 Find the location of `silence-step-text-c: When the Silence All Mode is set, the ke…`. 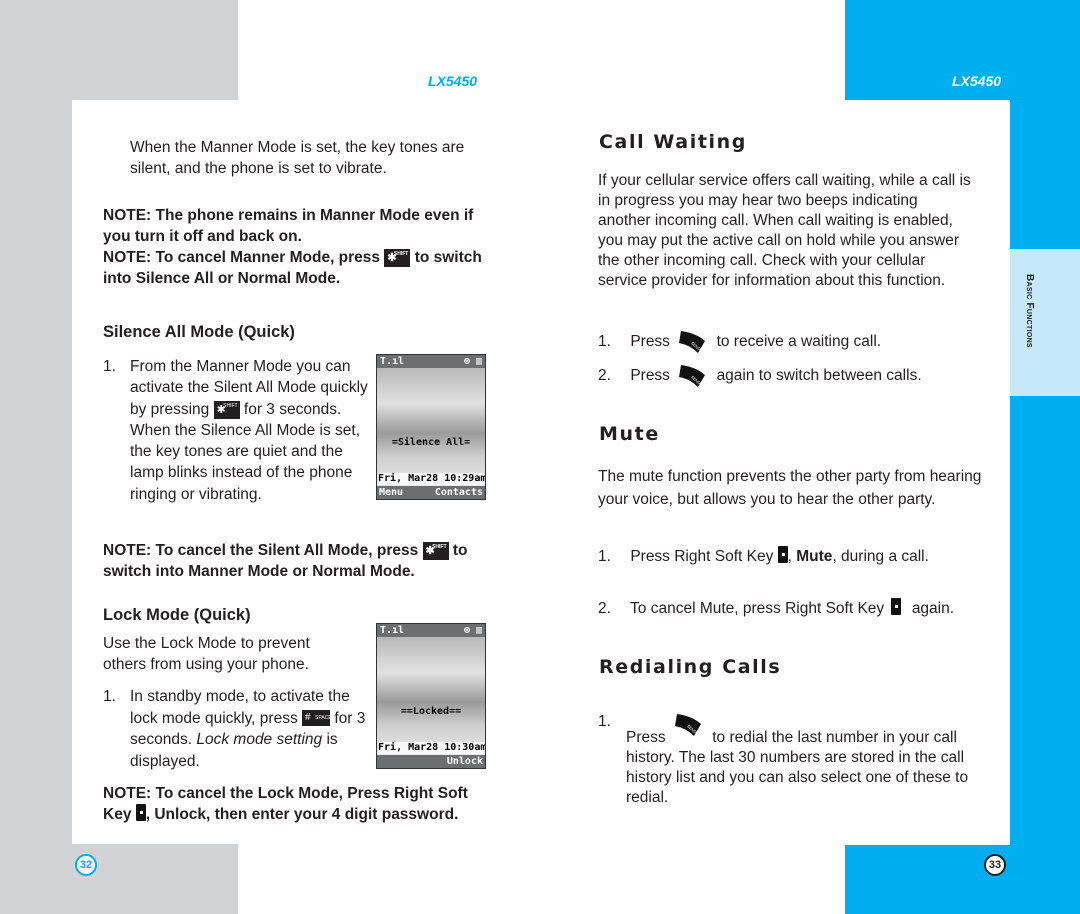

silence-step-text-c: When the Silence All Mode is set, the ke… is located at coordinates (245, 462).